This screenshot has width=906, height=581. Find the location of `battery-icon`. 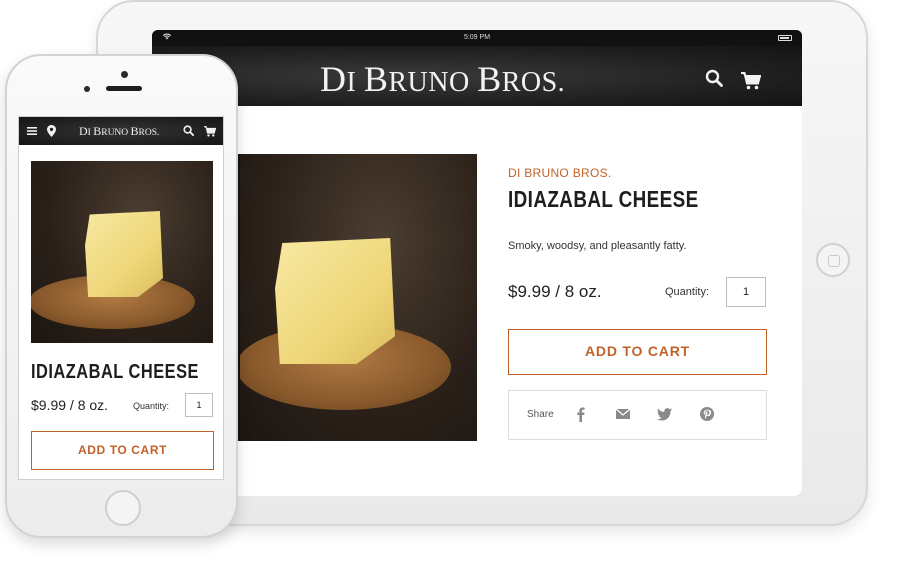

battery-icon is located at coordinates (785, 38).